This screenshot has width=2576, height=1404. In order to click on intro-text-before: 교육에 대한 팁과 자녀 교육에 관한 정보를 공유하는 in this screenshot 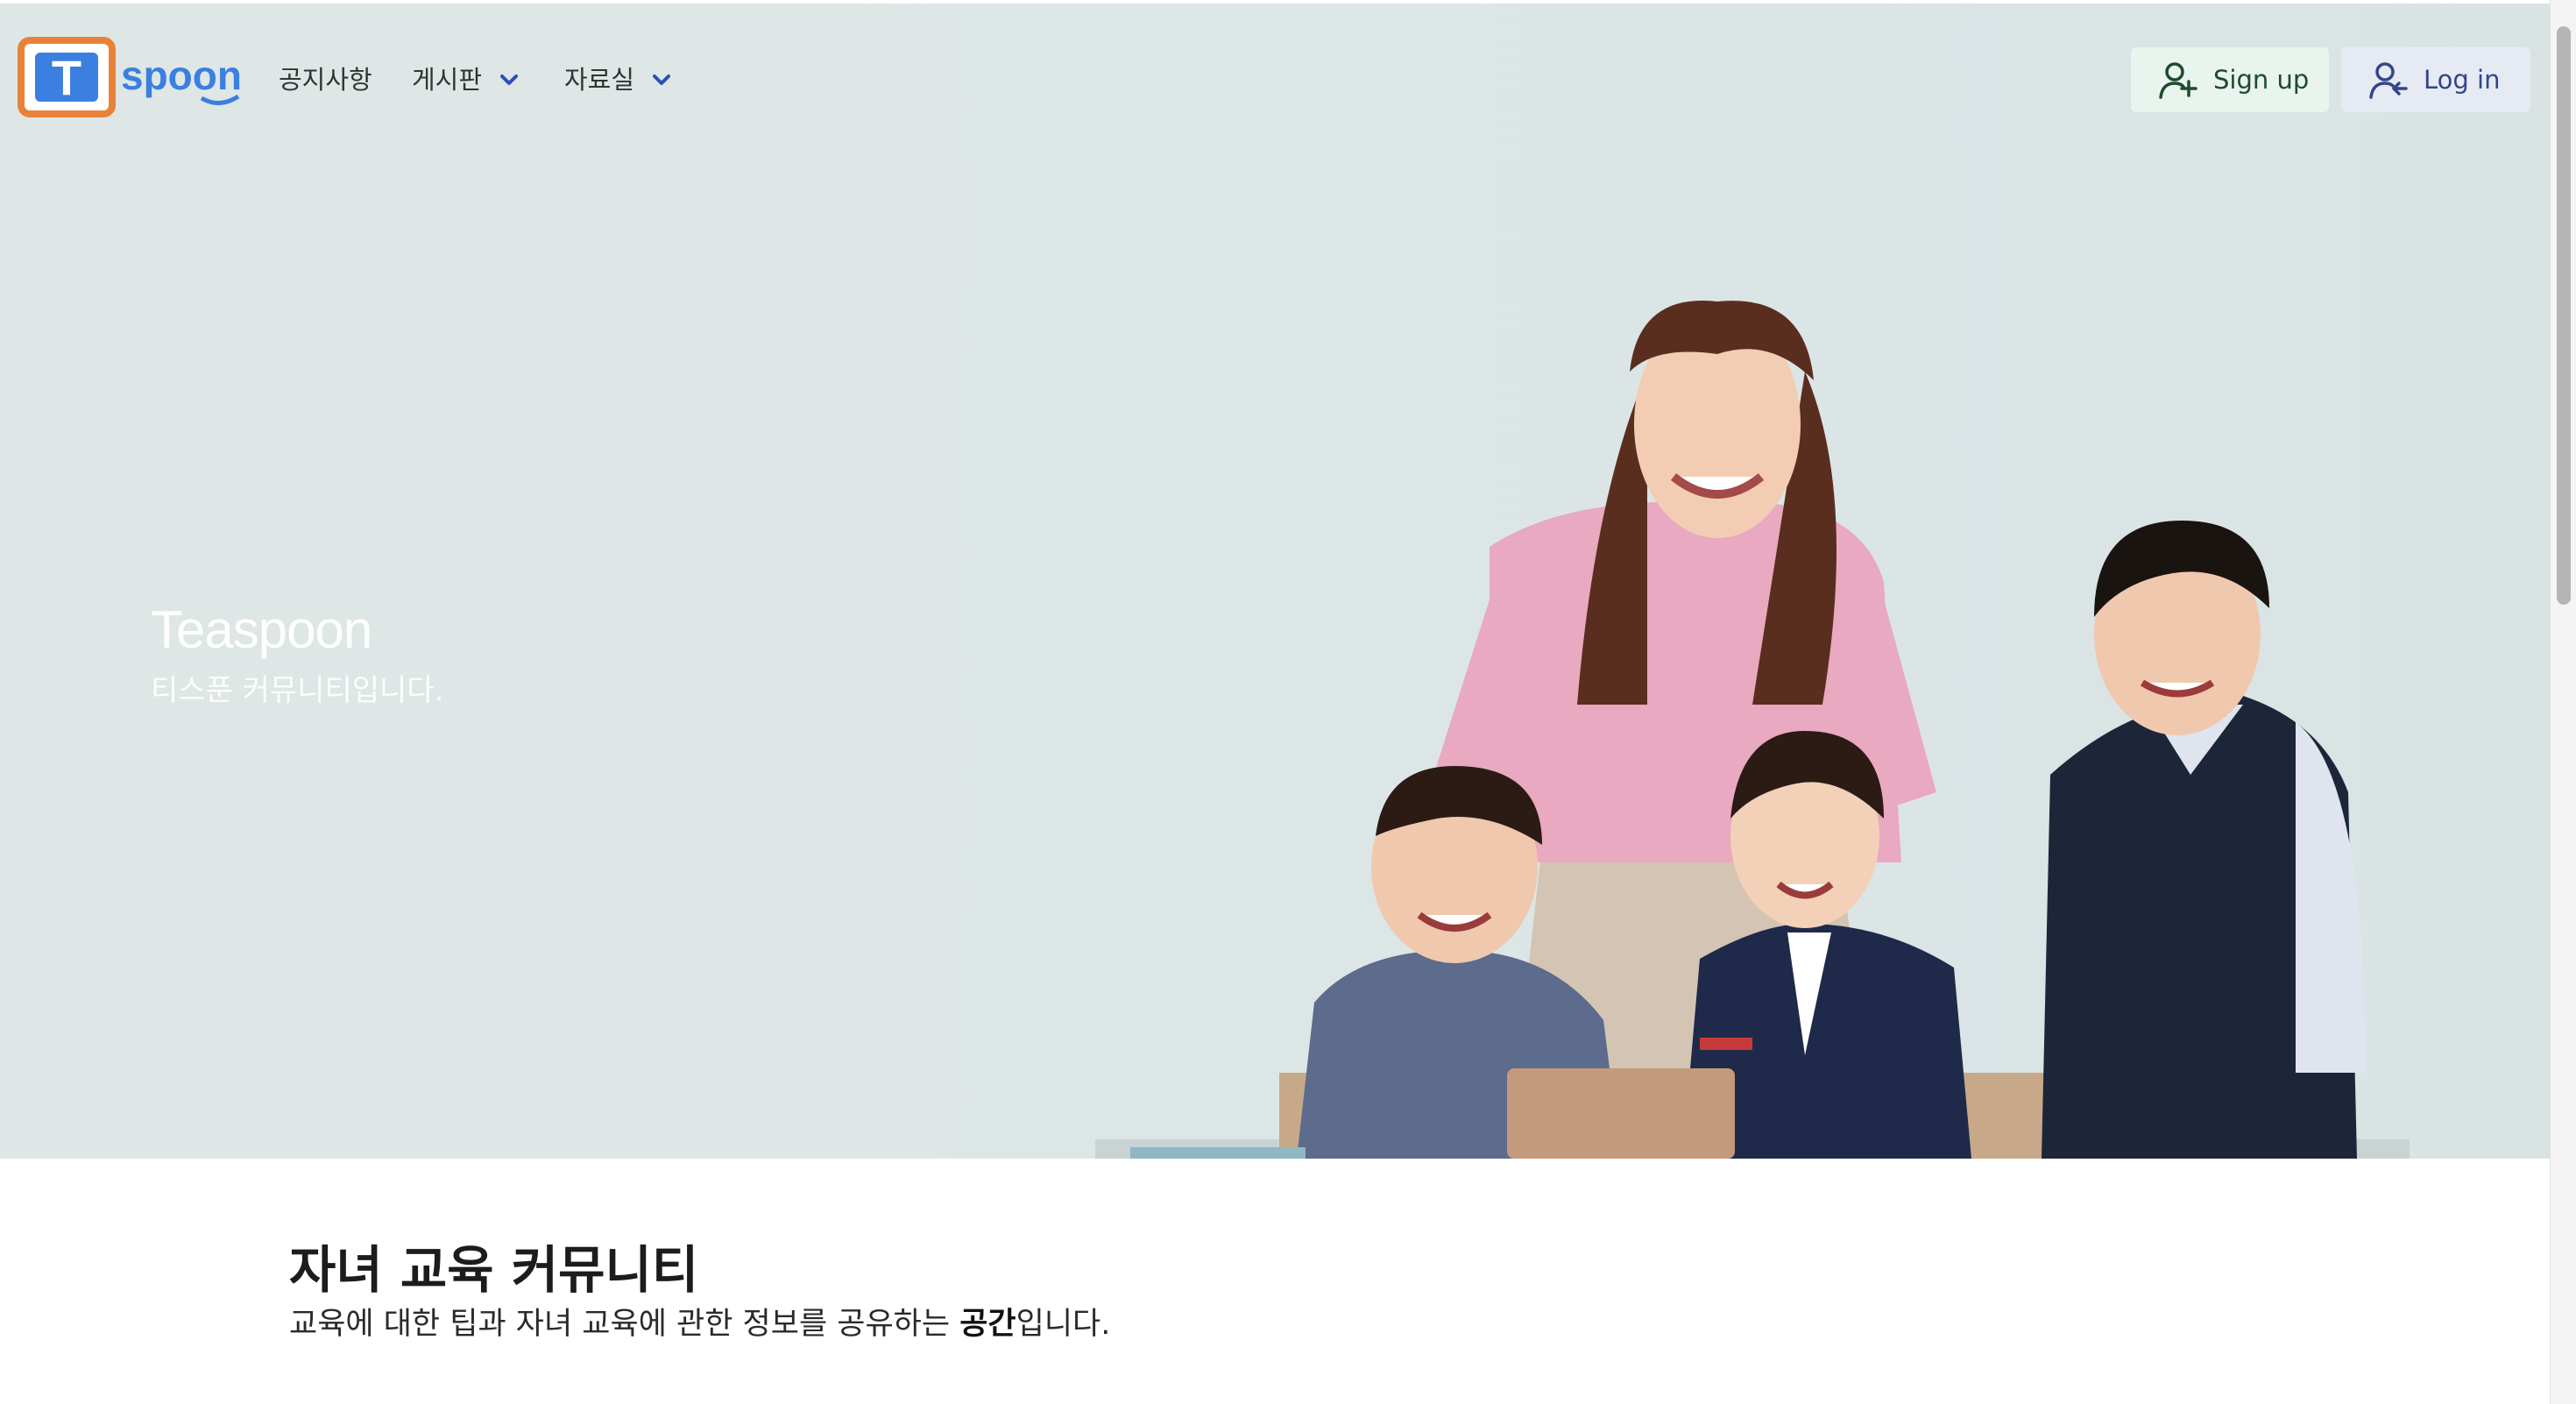, I will do `click(624, 1324)`.